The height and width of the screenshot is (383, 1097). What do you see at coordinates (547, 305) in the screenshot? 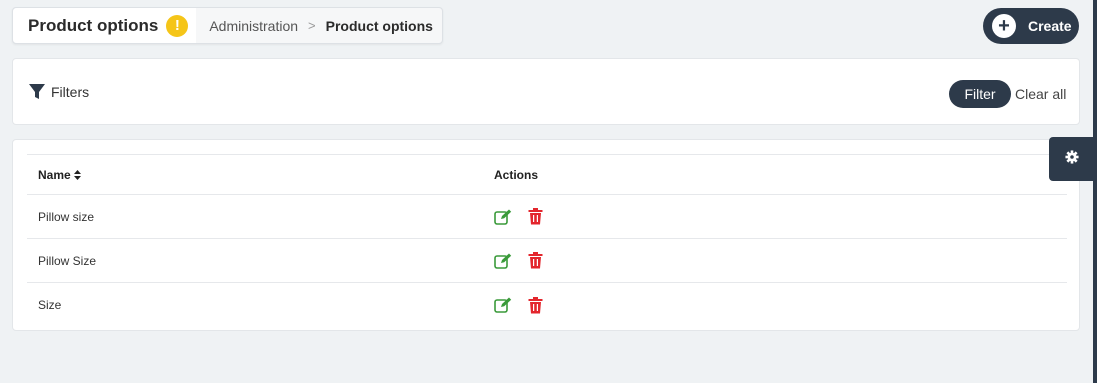
I see `table-row: Size` at bounding box center [547, 305].